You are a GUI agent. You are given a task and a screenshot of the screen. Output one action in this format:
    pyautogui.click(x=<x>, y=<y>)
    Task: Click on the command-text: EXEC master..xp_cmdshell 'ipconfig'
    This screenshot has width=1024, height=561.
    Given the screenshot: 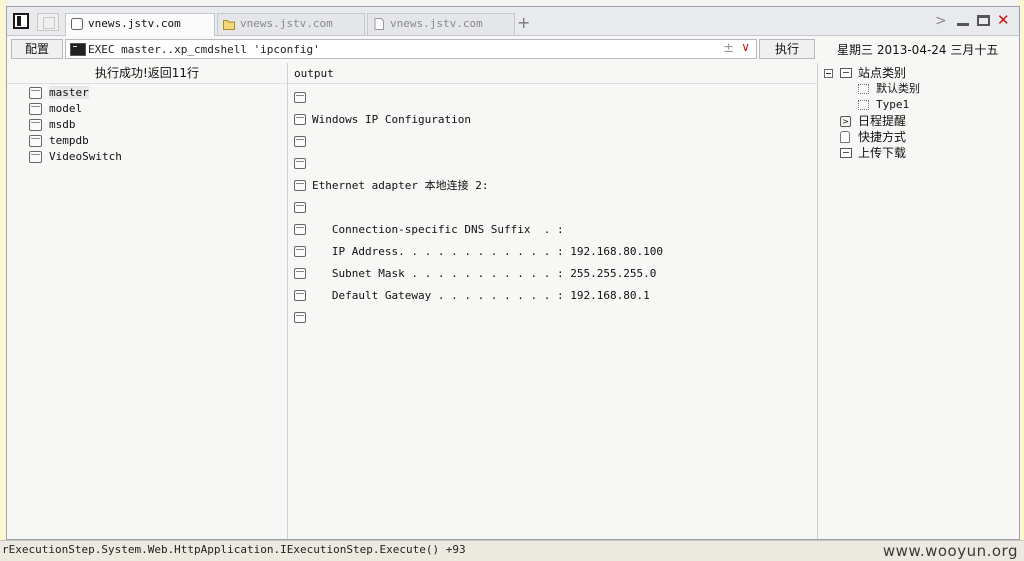 What is the action you would take?
    pyautogui.click(x=204, y=49)
    